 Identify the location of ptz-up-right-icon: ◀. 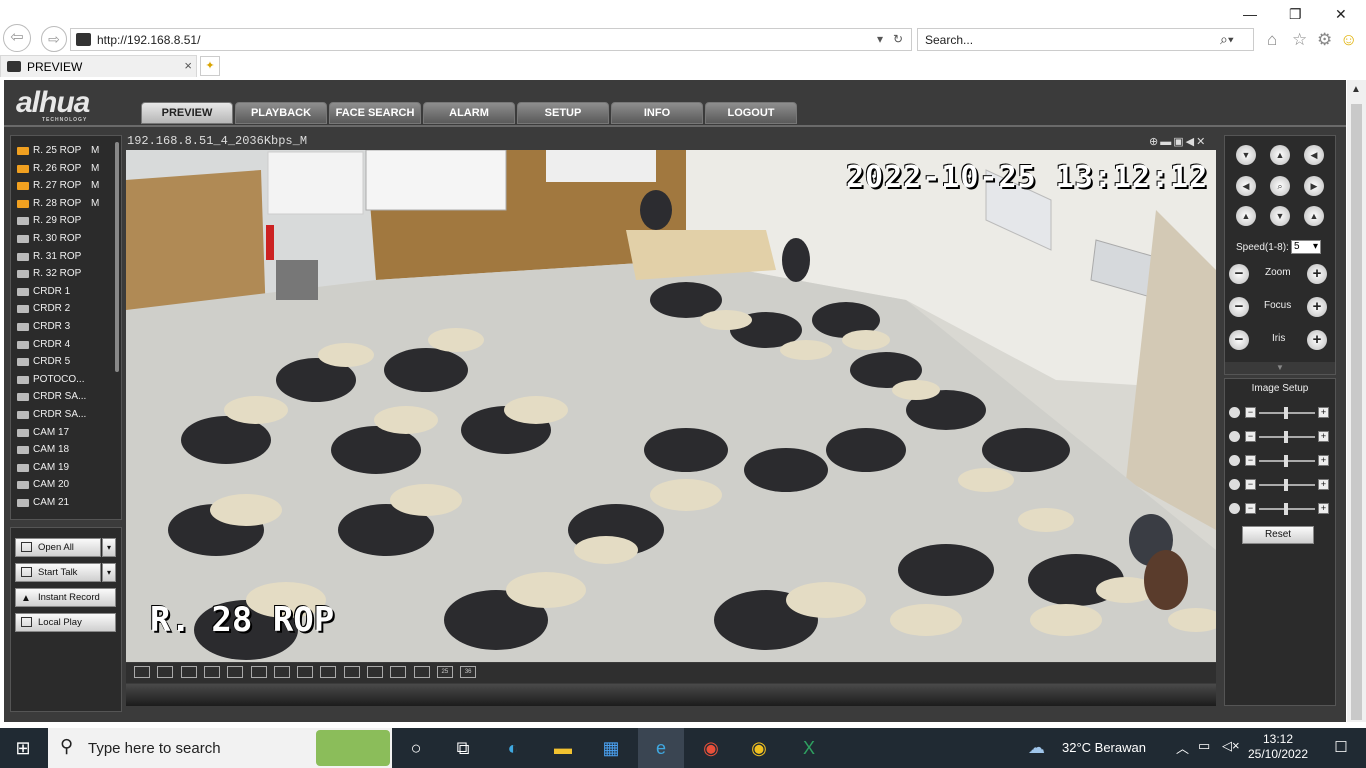
(1314, 155).